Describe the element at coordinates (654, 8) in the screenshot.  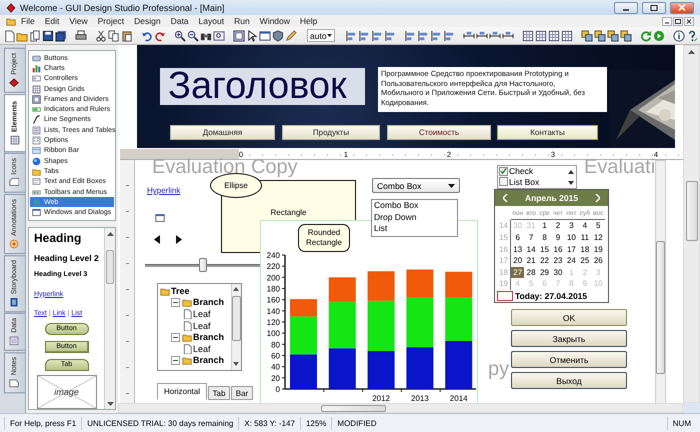
I see `maximize-button` at that location.